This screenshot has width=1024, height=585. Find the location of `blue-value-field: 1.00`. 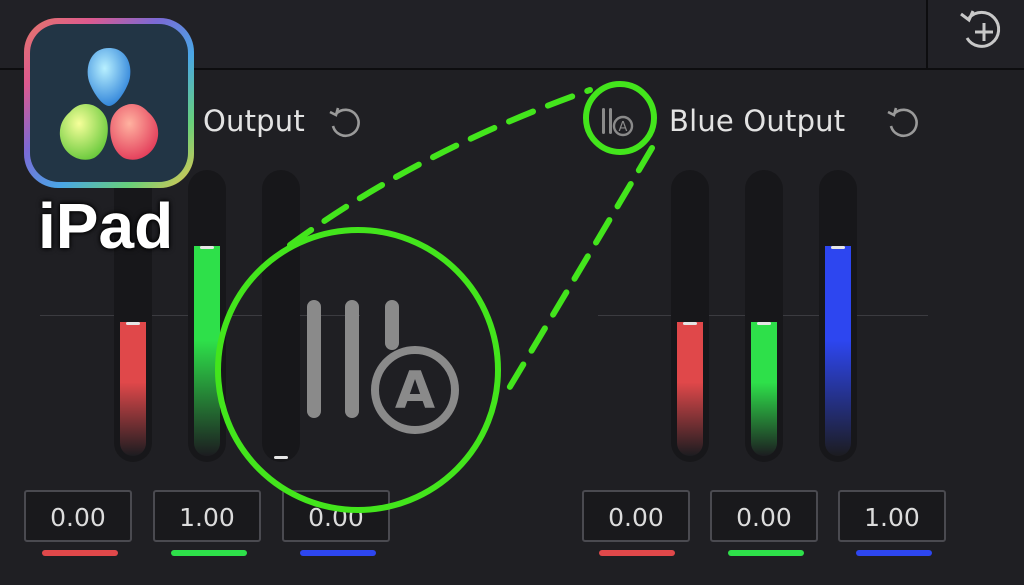

blue-value-field: 1.00 is located at coordinates (892, 516).